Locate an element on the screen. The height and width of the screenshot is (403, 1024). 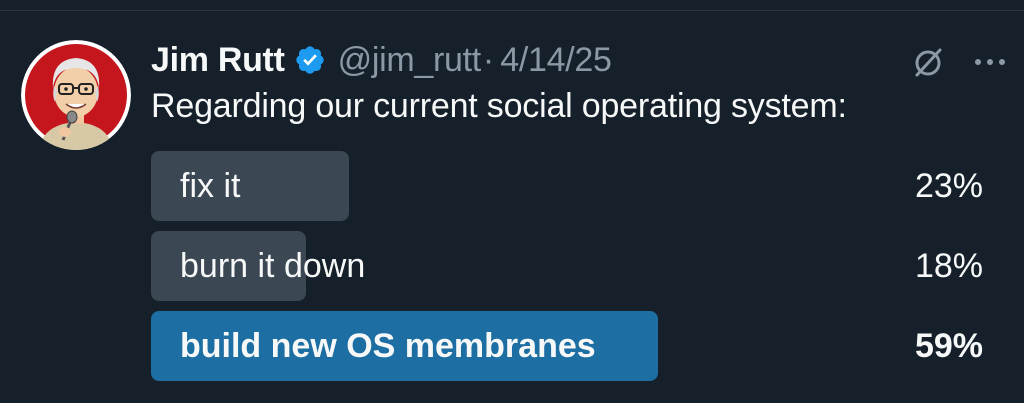
tweet-date: 4/14/25 is located at coordinates (556, 60).